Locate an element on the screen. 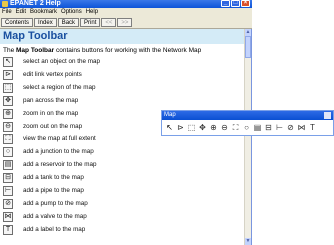 This screenshot has height=245, width=334. tool-description: add a junction to the map is located at coordinates (58, 152).